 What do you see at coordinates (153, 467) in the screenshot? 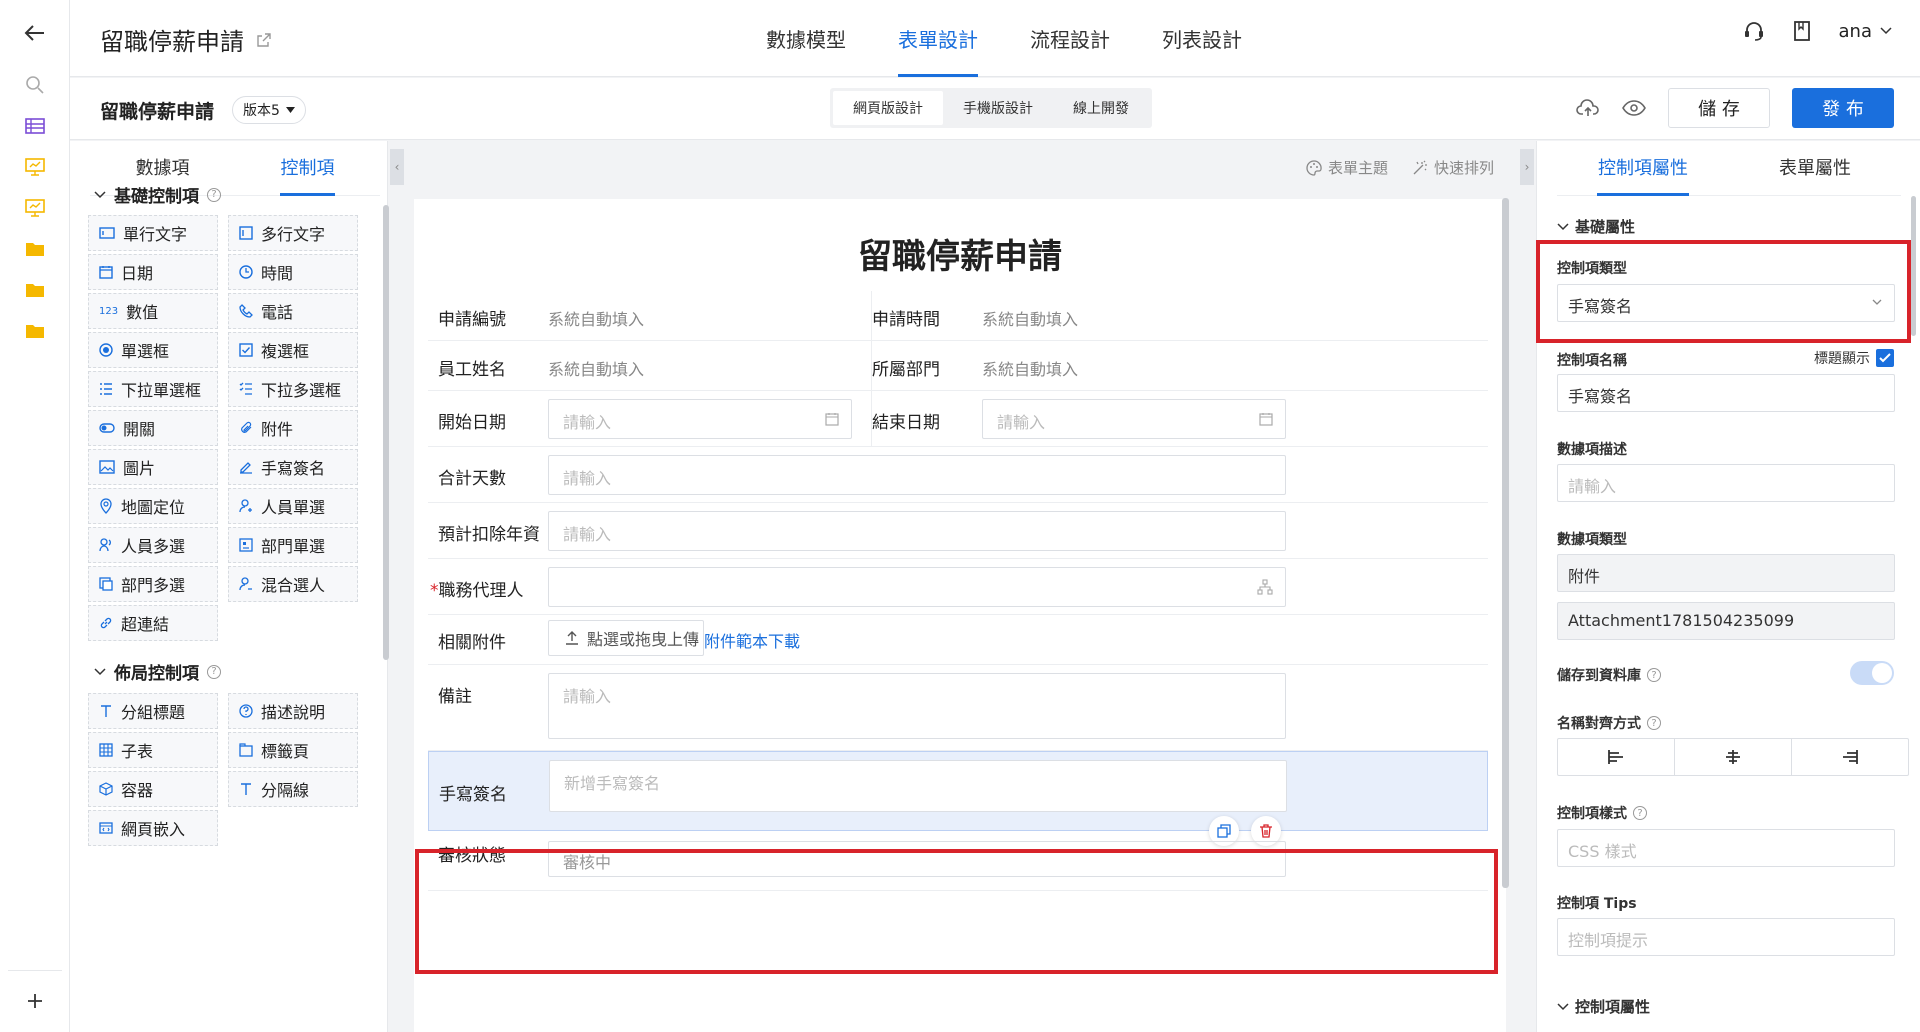
I see `control-image: 圖片` at bounding box center [153, 467].